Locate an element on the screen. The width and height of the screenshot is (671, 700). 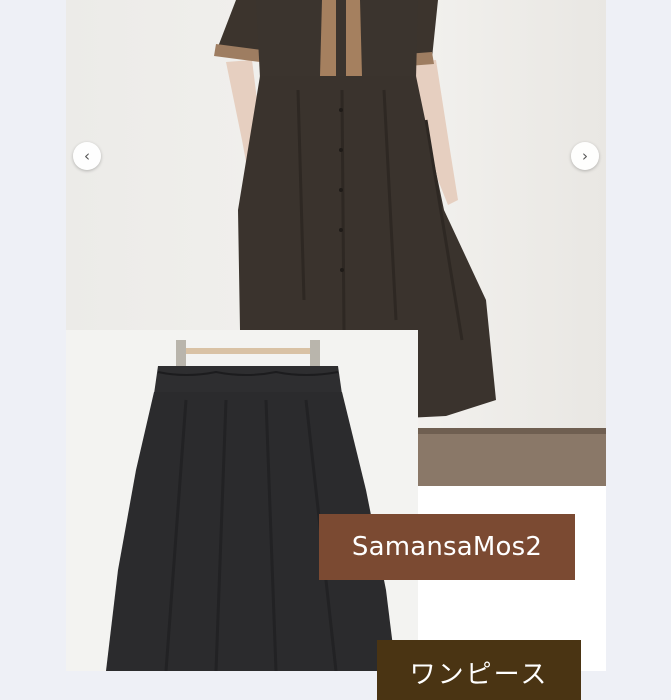
next-image-button: › is located at coordinates (585, 156).